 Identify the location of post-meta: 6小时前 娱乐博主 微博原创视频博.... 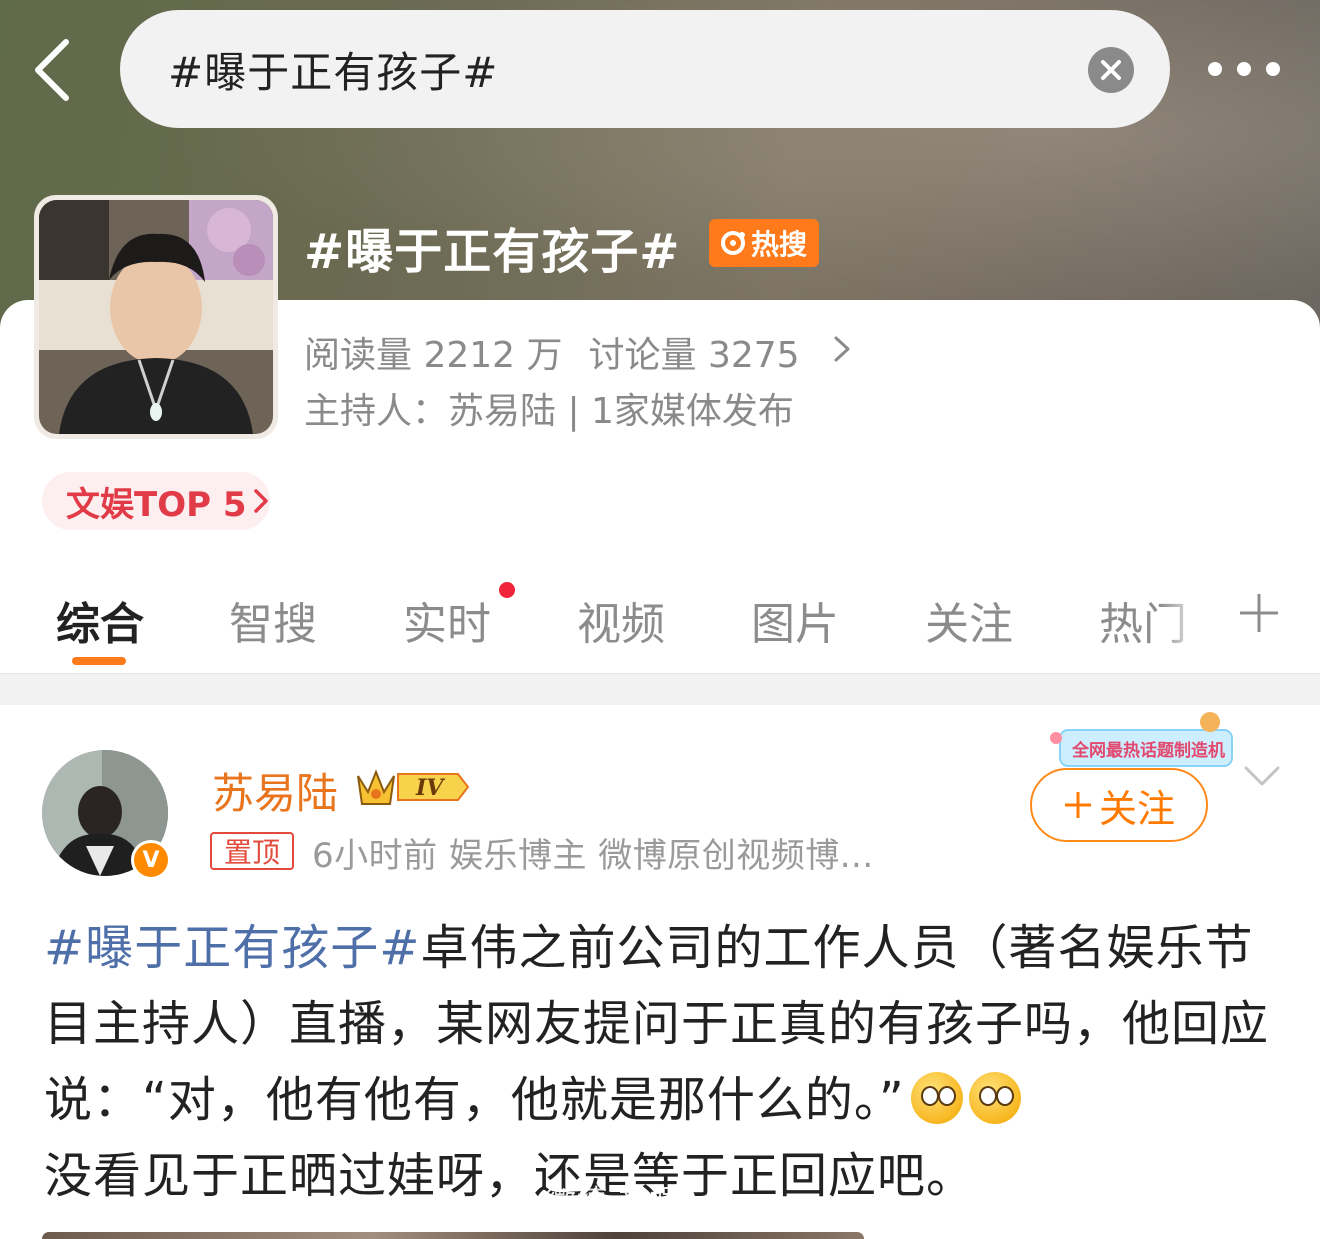
(593, 856).